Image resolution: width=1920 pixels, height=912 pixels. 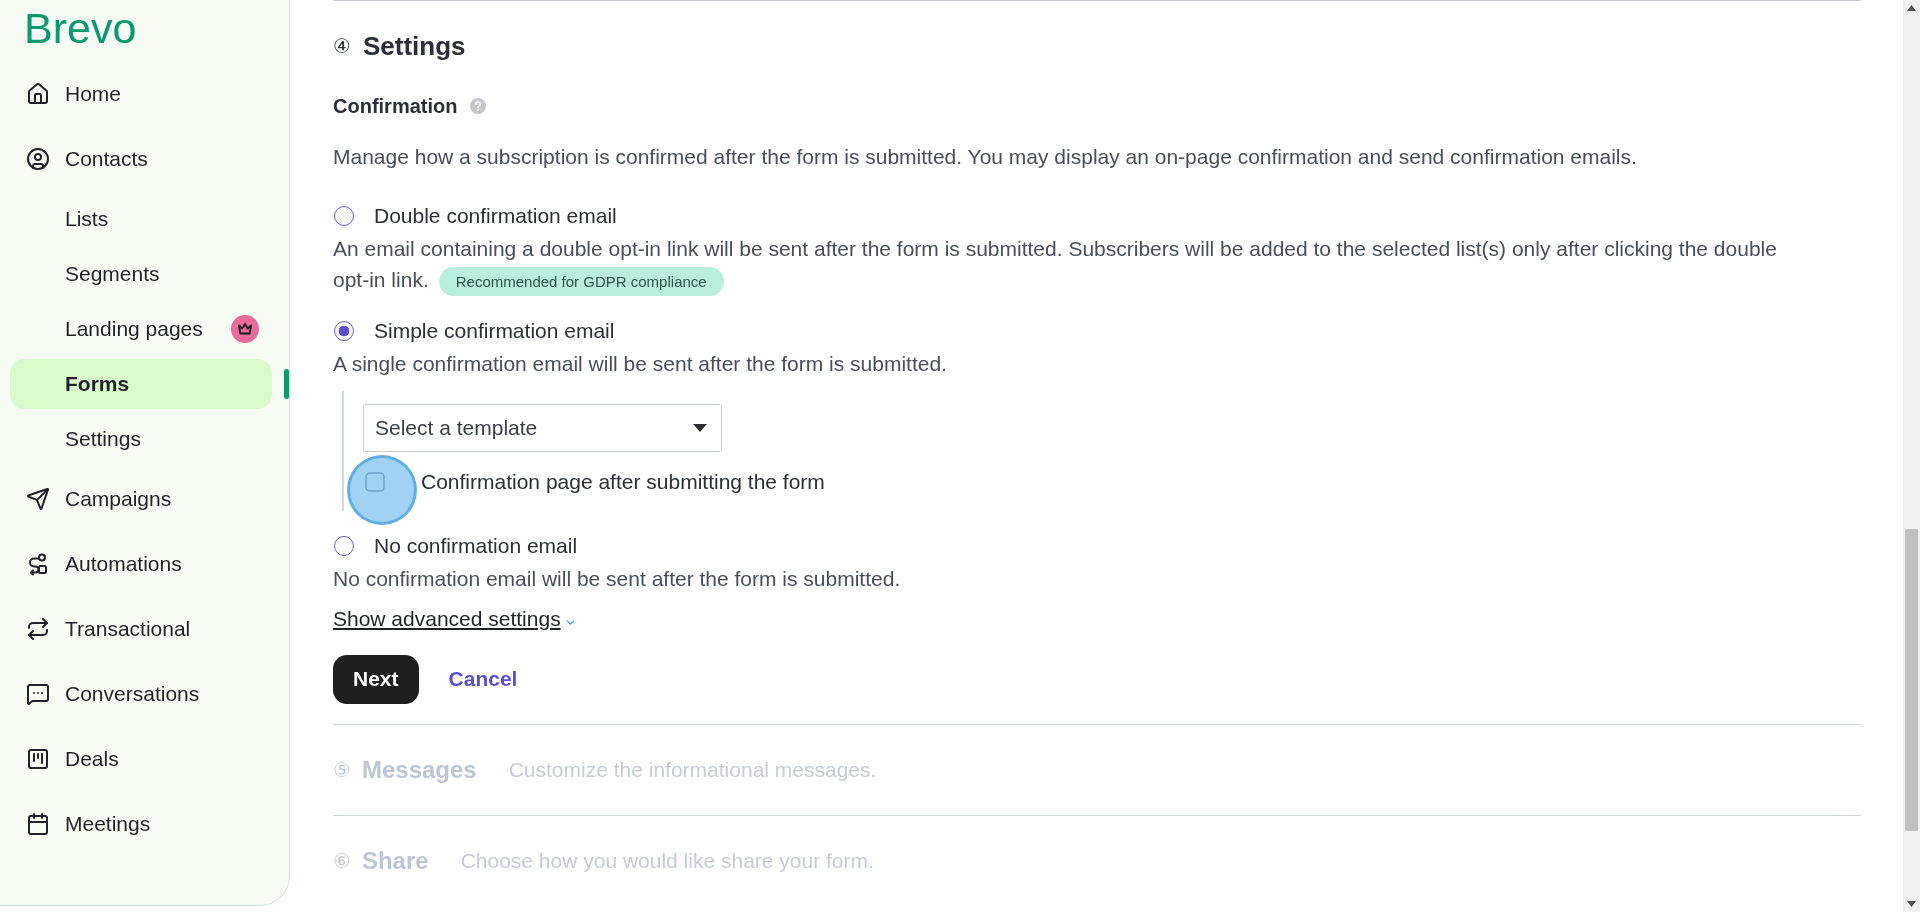 What do you see at coordinates (414, 46) in the screenshot?
I see `step-title: Settings` at bounding box center [414, 46].